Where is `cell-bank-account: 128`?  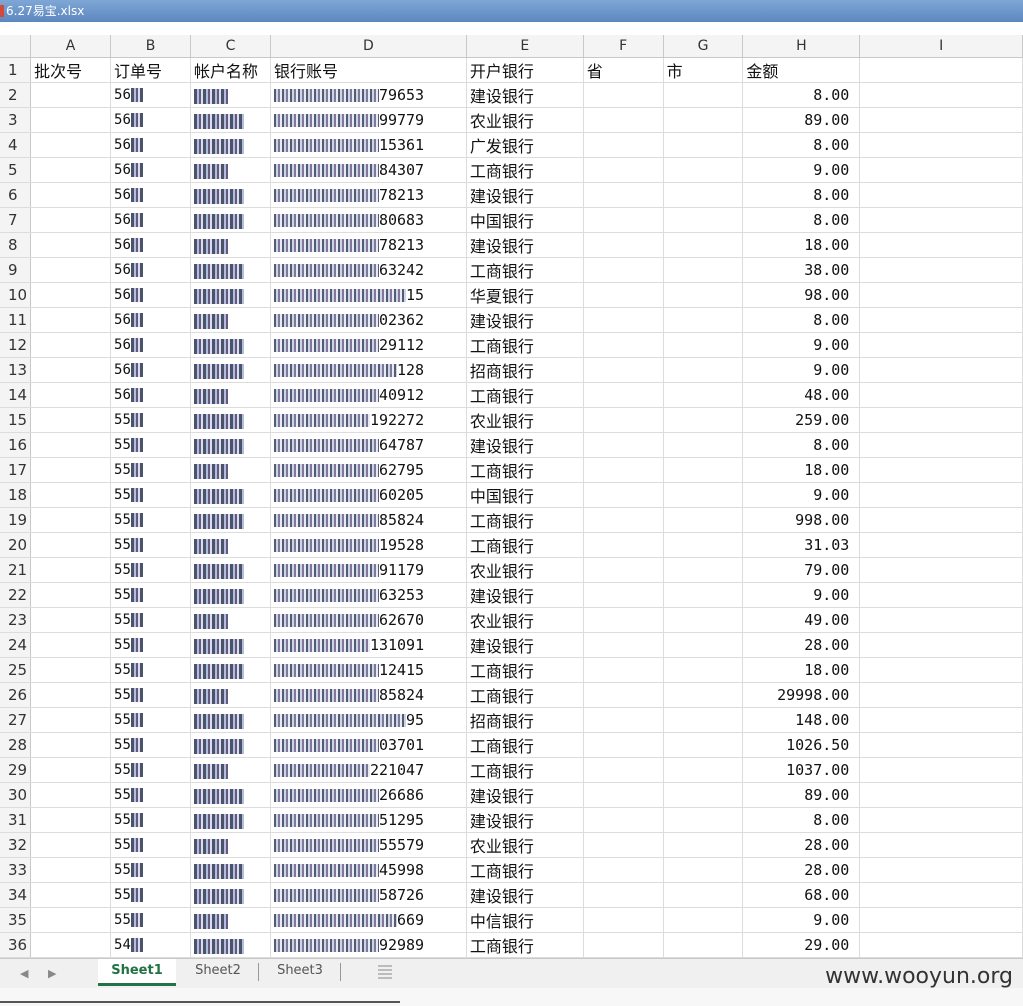 cell-bank-account: 128 is located at coordinates (368, 370).